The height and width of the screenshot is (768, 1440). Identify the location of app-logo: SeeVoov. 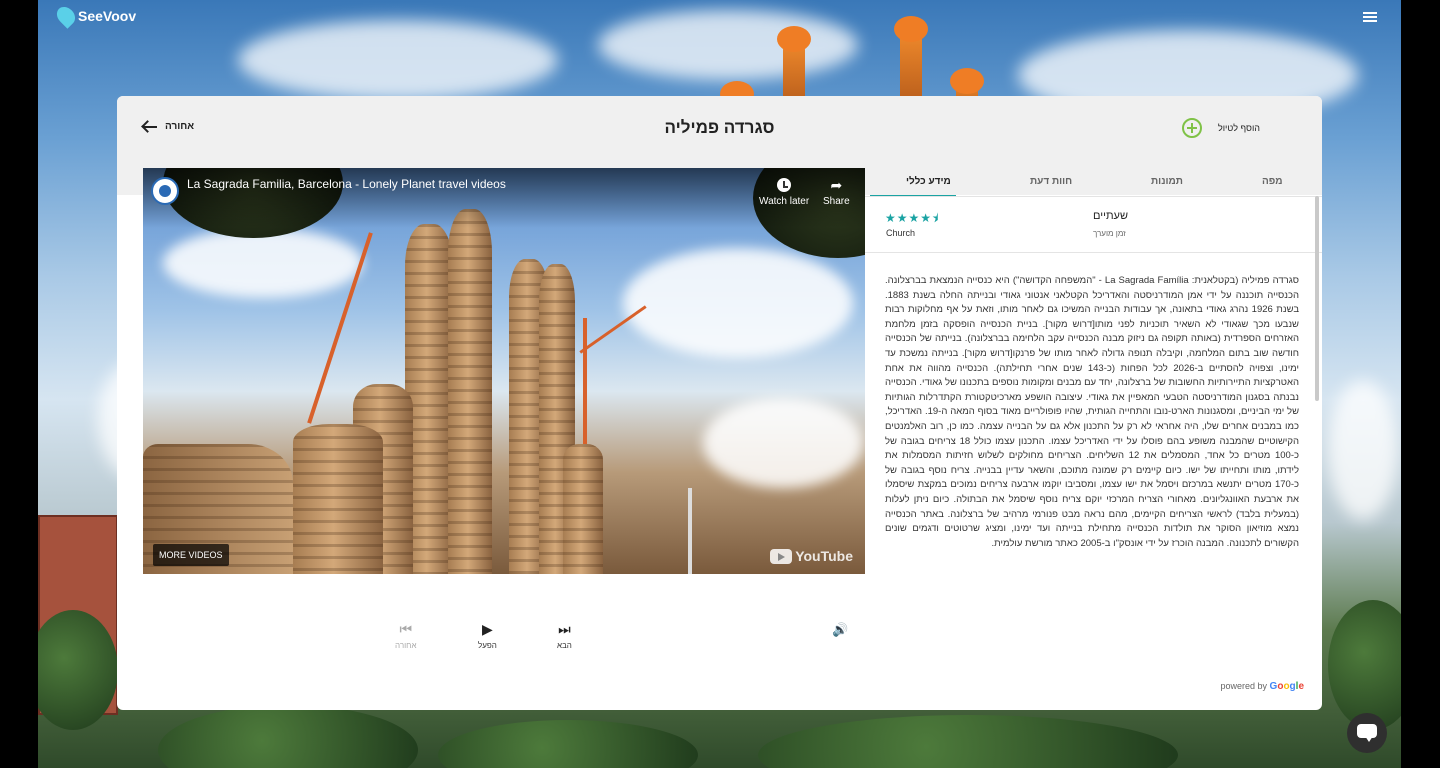
(95, 16).